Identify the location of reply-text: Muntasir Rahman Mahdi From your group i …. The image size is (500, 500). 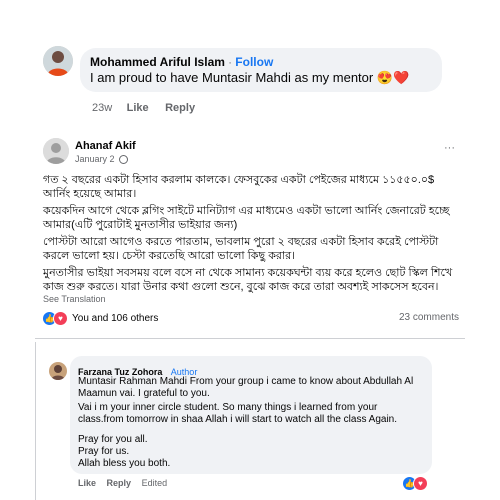
(248, 423).